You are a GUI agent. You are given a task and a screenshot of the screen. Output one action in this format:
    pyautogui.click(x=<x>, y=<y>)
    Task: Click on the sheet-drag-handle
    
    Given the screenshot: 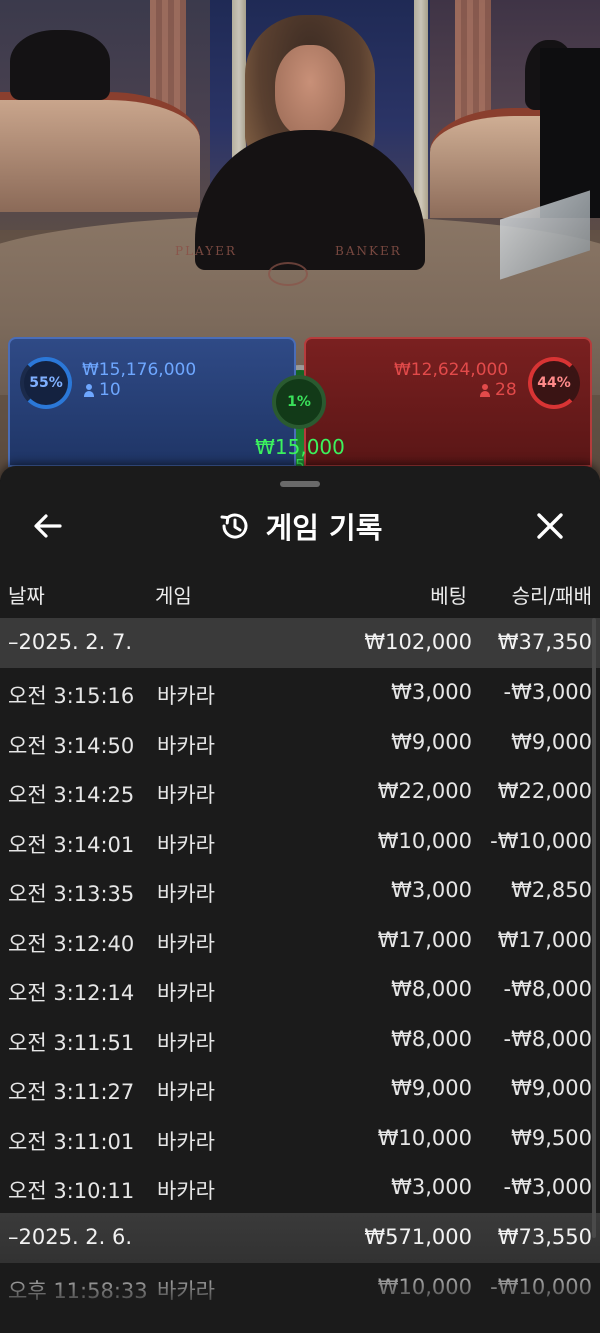 What is the action you would take?
    pyautogui.click(x=300, y=484)
    